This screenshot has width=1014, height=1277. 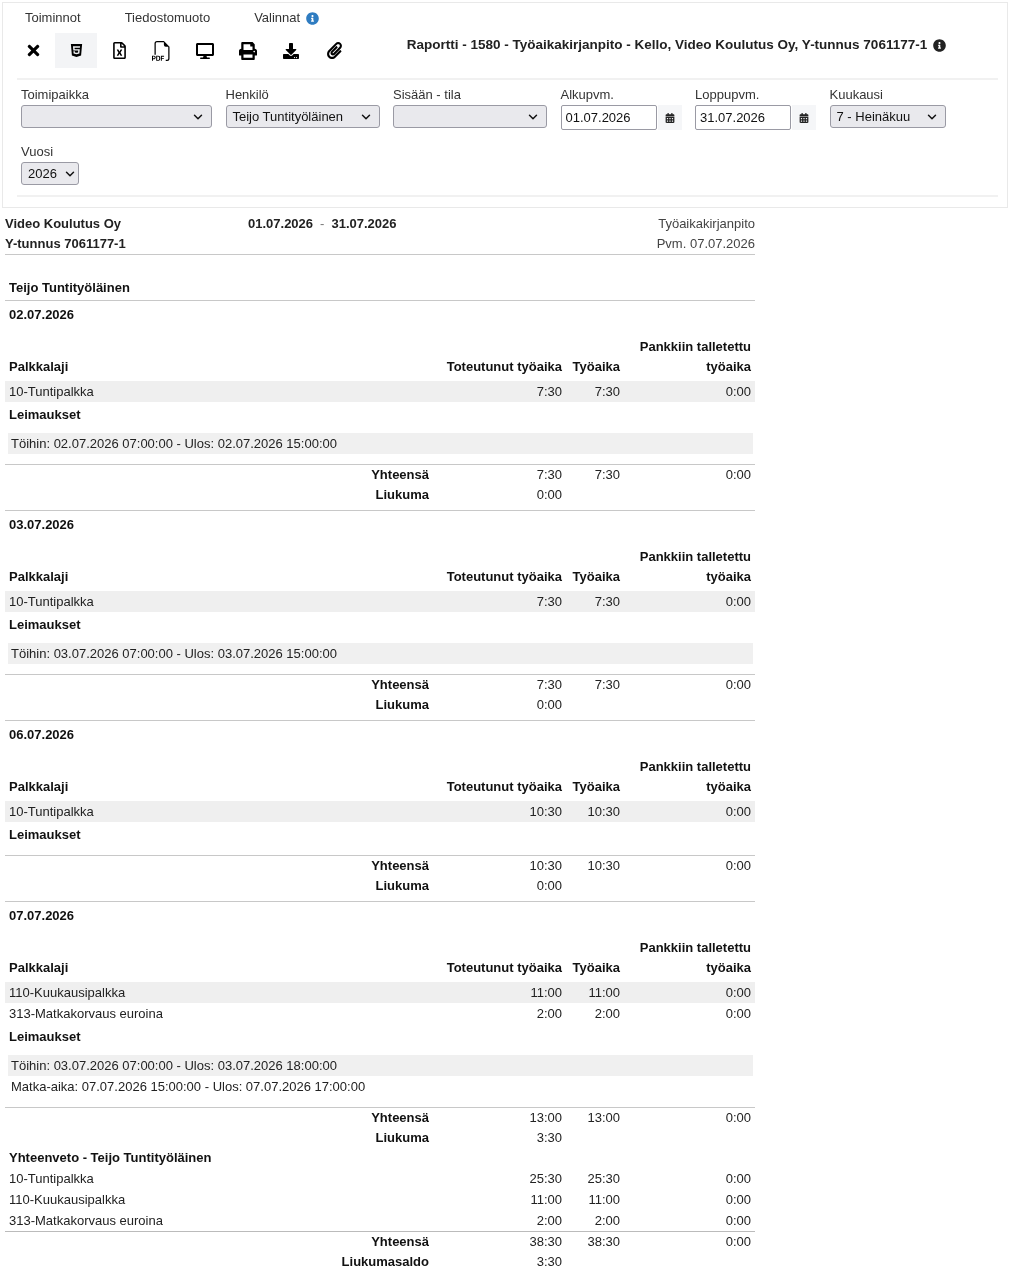 I want to click on html5-icon, so click(x=76, y=50).